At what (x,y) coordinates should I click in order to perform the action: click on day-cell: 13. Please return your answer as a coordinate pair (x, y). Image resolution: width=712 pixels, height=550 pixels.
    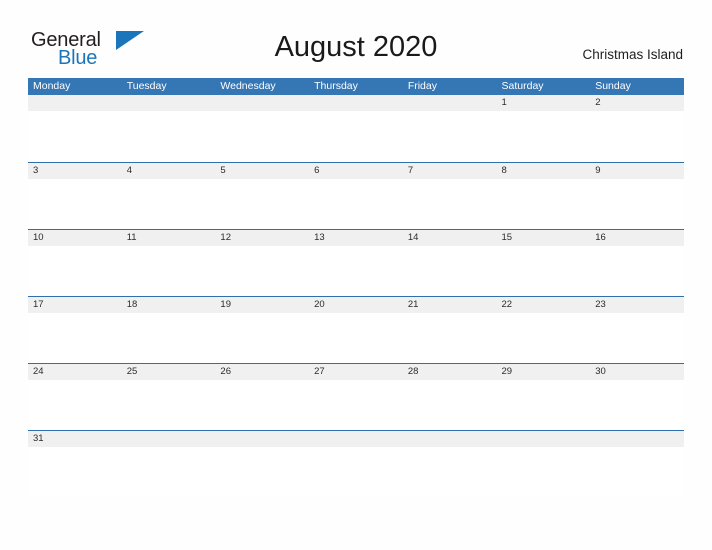
    Looking at the image, I should click on (356, 238).